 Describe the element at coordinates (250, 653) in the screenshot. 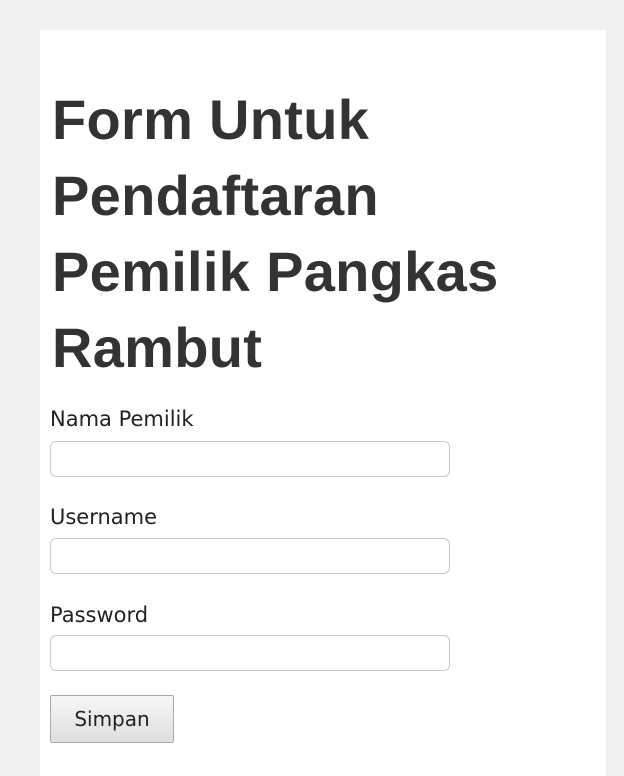

I see `password-input` at that location.